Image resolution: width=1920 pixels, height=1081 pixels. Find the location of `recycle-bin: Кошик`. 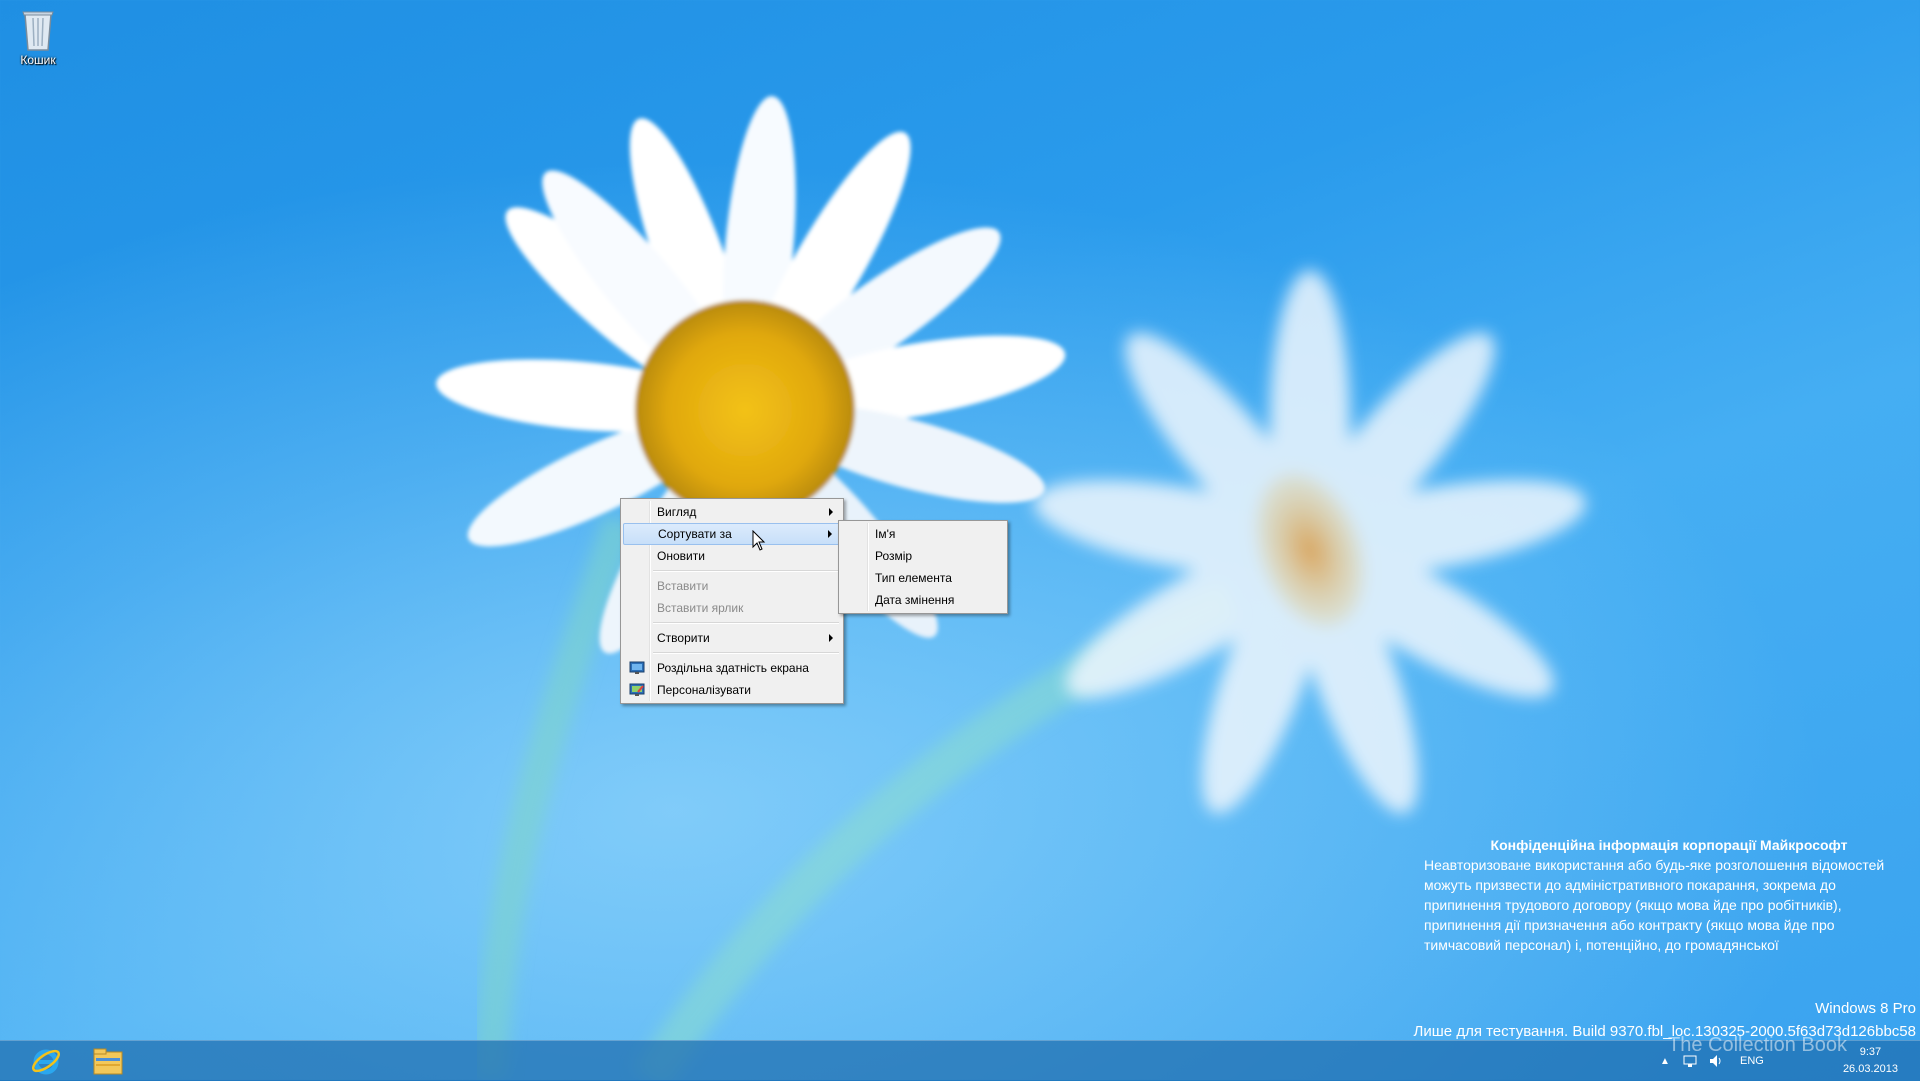

recycle-bin: Кошик is located at coordinates (38, 35).